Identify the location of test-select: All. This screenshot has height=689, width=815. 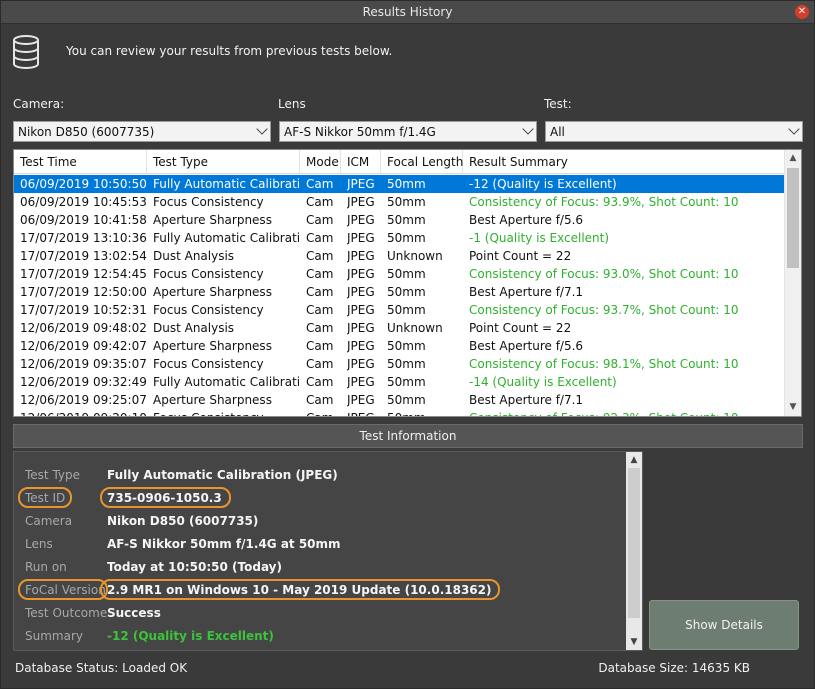
(674, 131).